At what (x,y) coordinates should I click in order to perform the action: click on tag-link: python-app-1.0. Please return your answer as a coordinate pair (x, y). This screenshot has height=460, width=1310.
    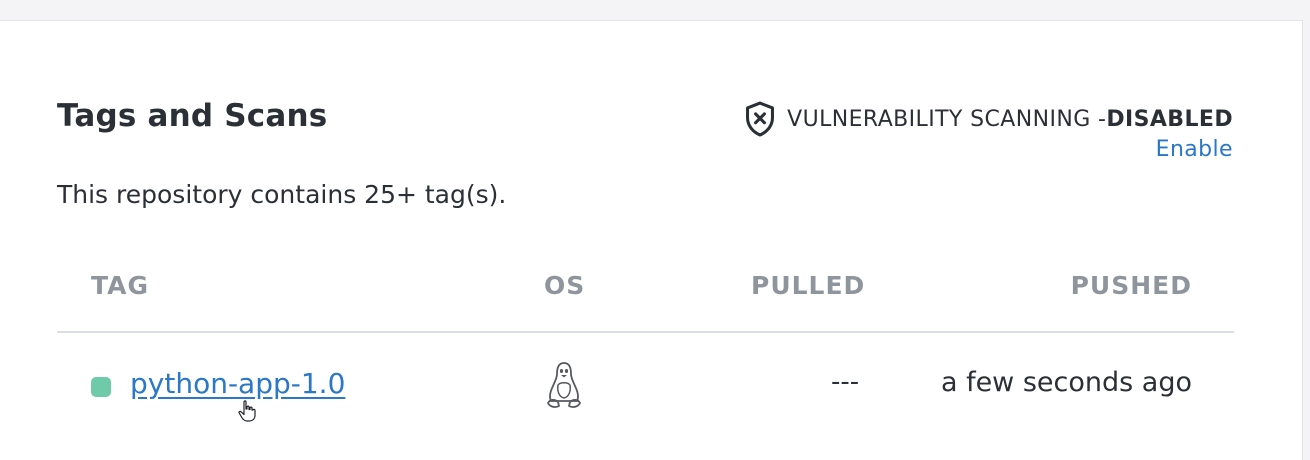
    Looking at the image, I should click on (237, 383).